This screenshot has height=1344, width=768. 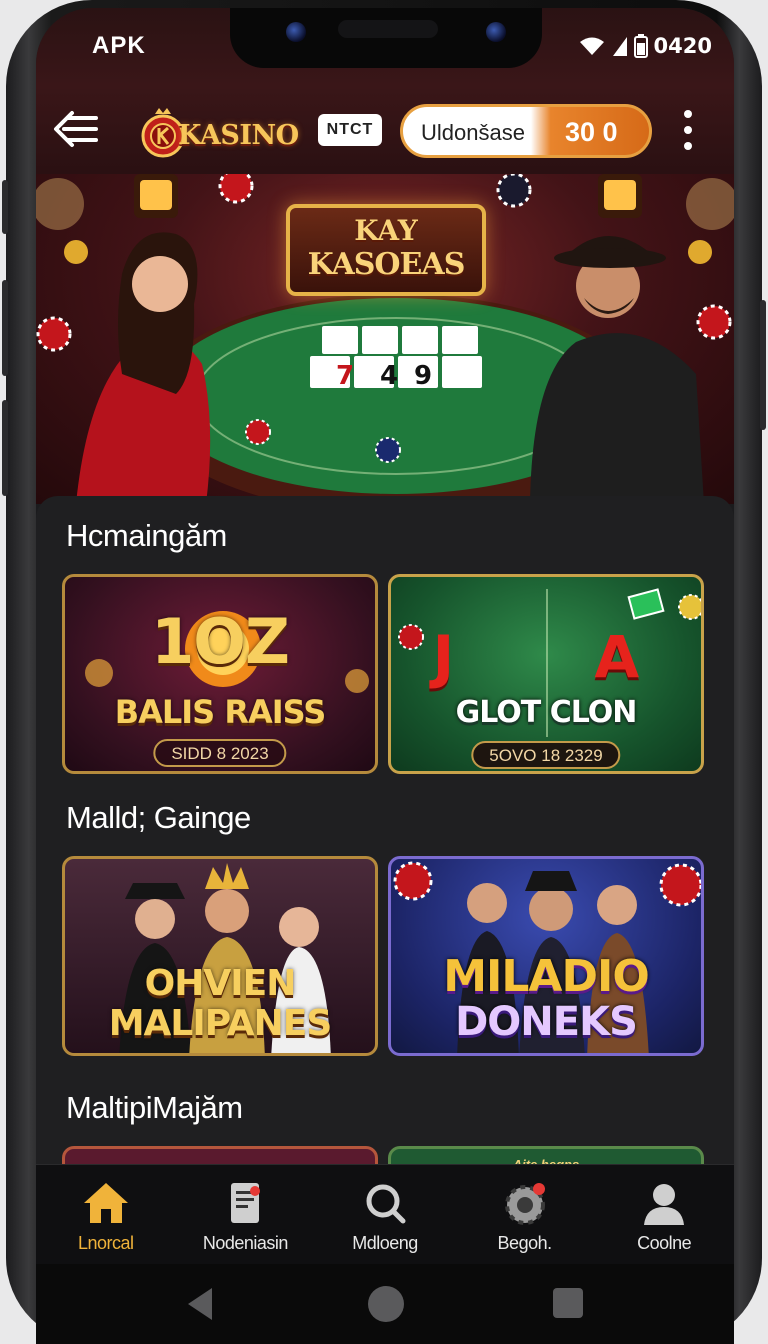 What do you see at coordinates (591, 132) in the screenshot?
I see `balance-value: 30 0` at bounding box center [591, 132].